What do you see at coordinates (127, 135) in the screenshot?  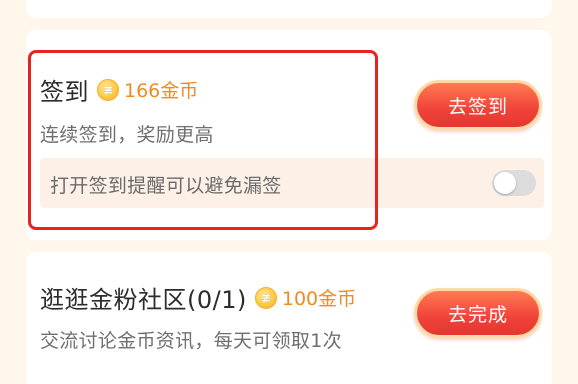 I see `signin-description: 连续签到，奖励更高` at bounding box center [127, 135].